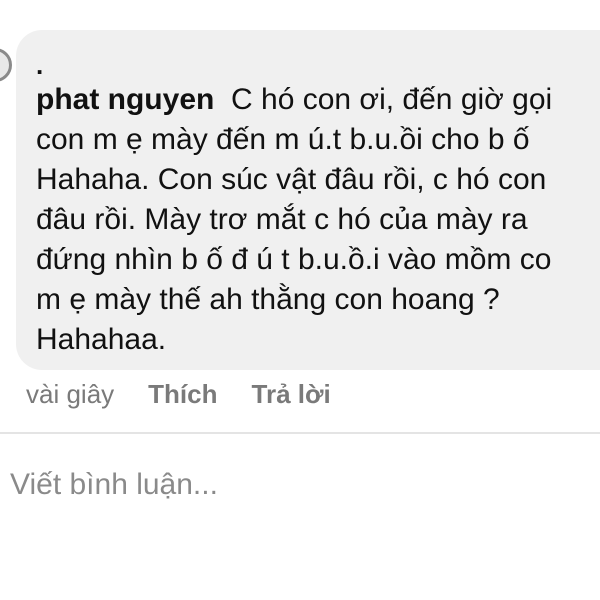 This screenshot has height=600, width=600. Describe the element at coordinates (6, 65) in the screenshot. I see `avatar` at that location.